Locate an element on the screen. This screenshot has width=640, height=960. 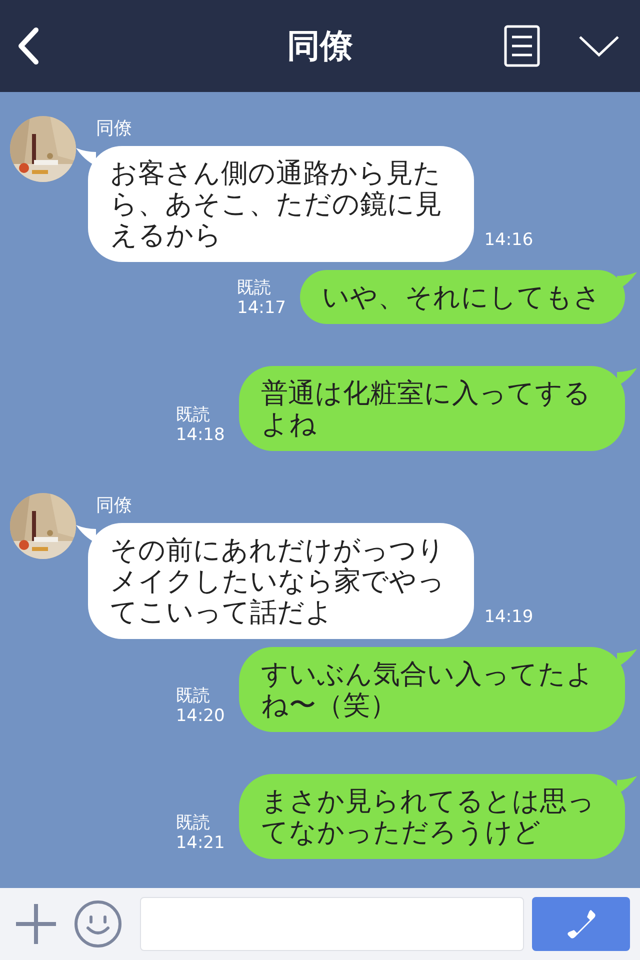
call-button is located at coordinates (581, 924).